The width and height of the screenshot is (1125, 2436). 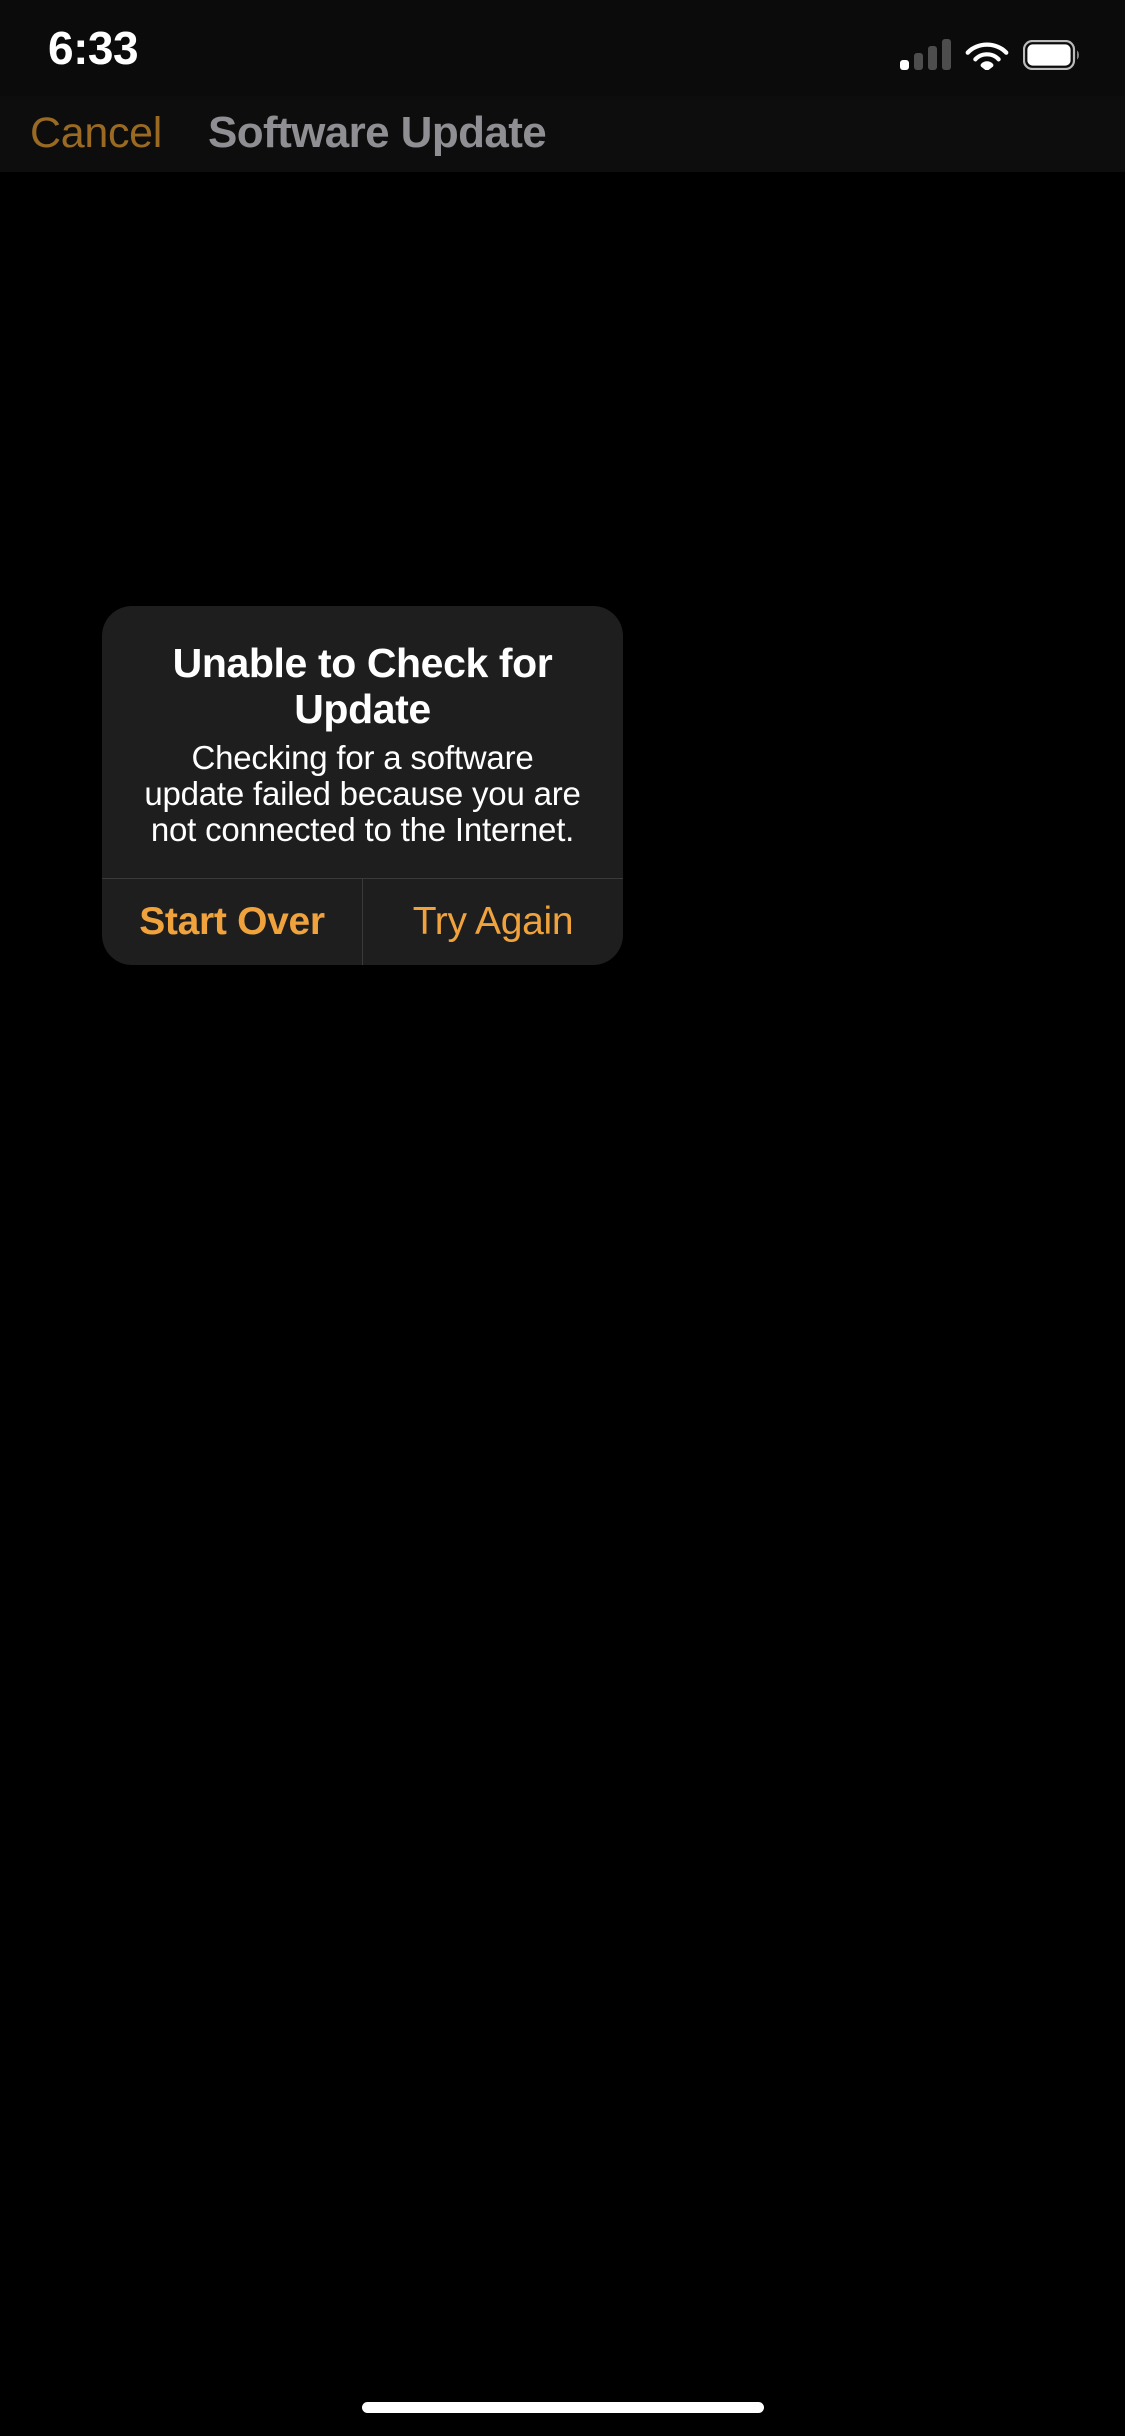 I want to click on try-again-button: Try Again, so click(x=492, y=922).